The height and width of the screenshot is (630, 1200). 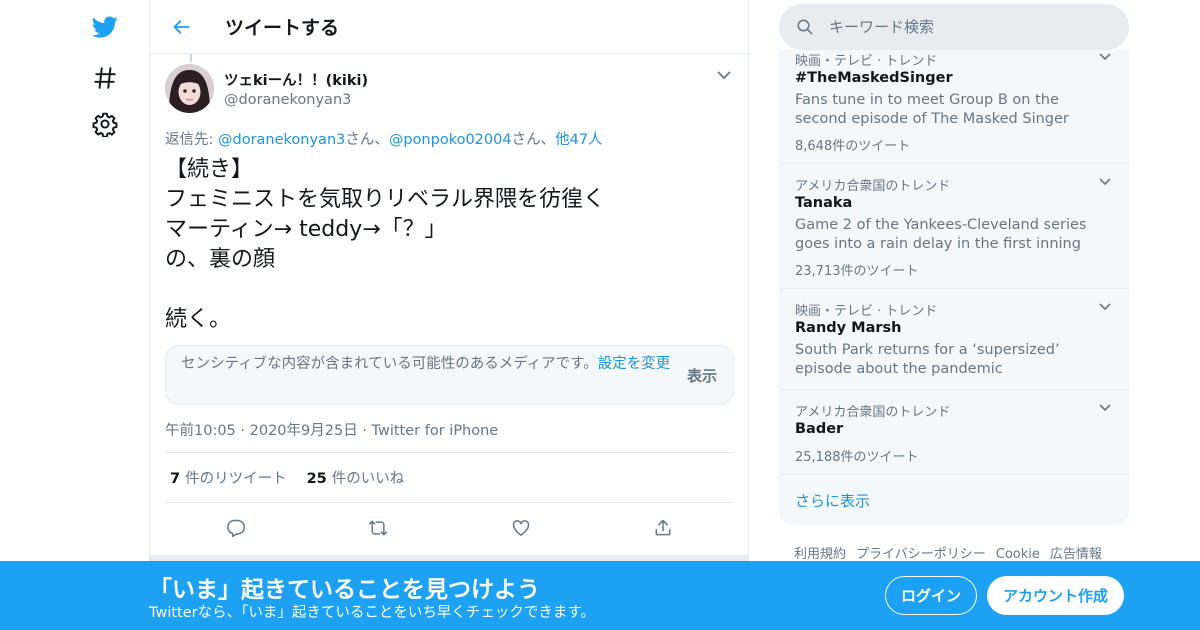 What do you see at coordinates (824, 203) in the screenshot?
I see `trend-name: Tanaka` at bounding box center [824, 203].